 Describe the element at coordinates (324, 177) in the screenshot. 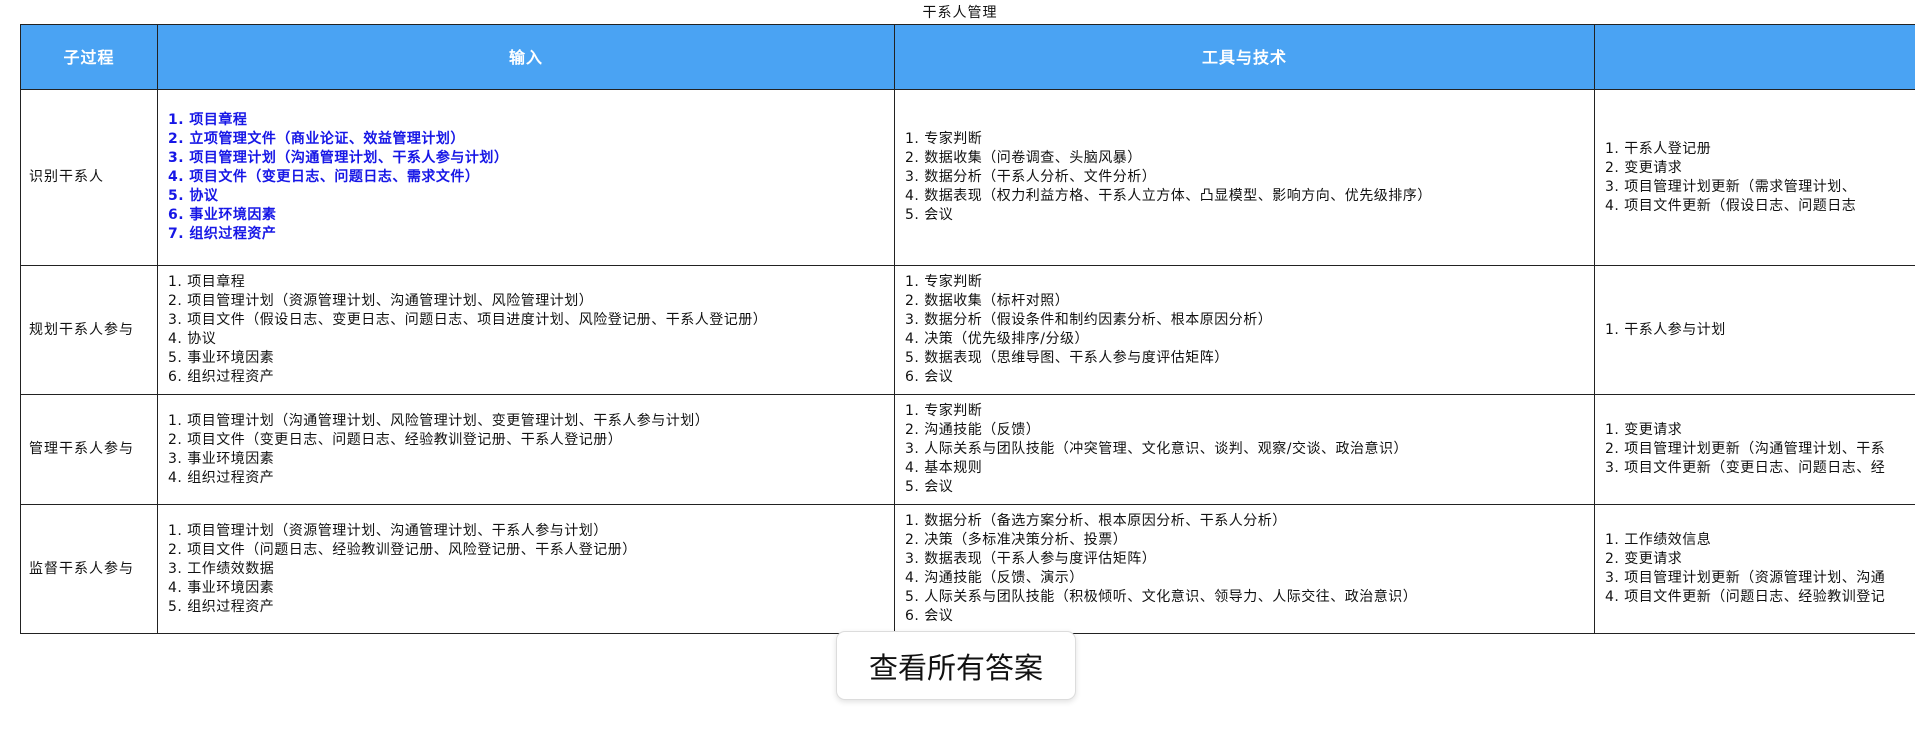

I see `list-item: 4. 项目文件（变更日志、问题日志、需求文件）` at that location.